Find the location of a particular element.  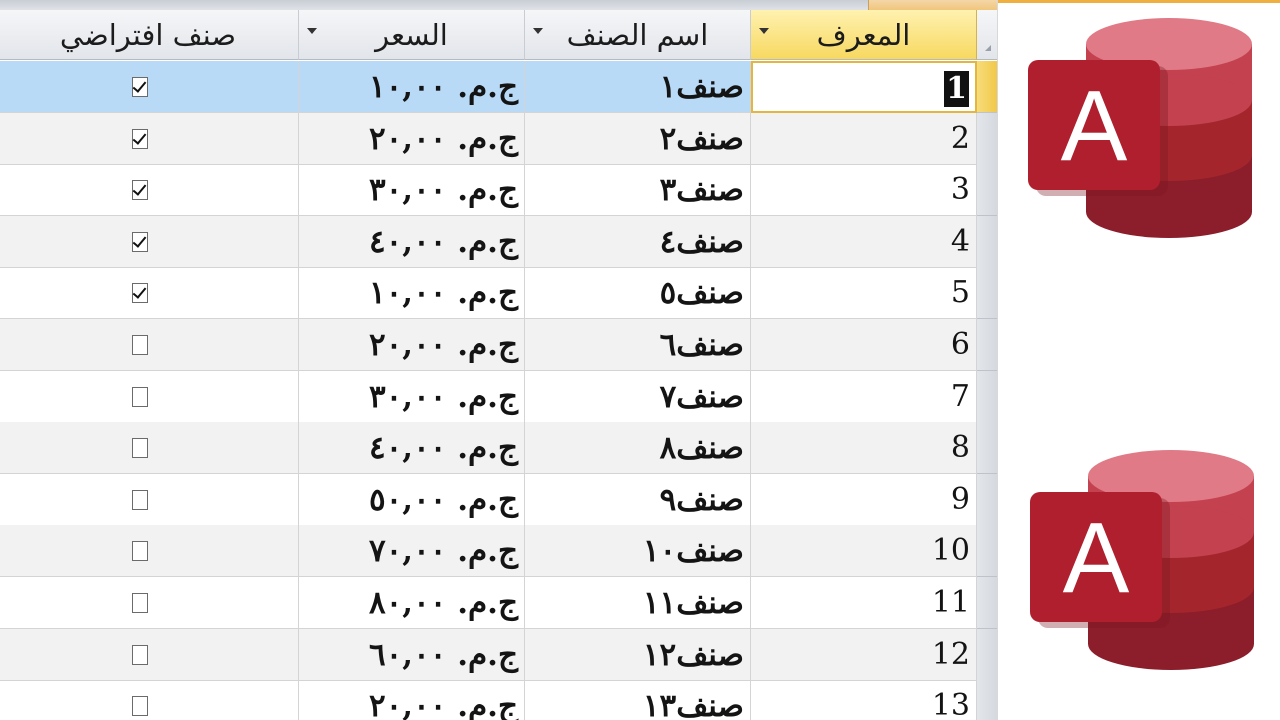

item-name-cell: صنف٢ is located at coordinates (638, 138).